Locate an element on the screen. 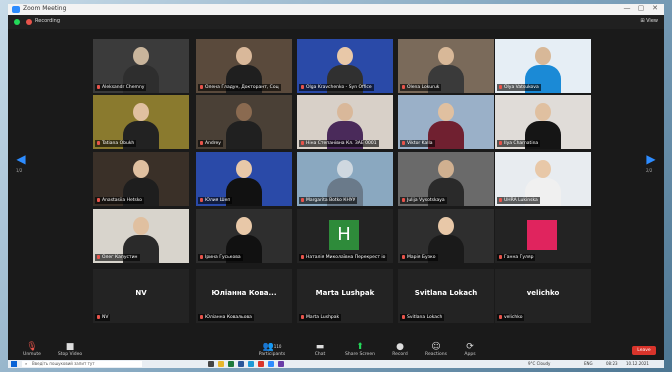  participant-tile: Olya Vatsukova is located at coordinates (543, 66).